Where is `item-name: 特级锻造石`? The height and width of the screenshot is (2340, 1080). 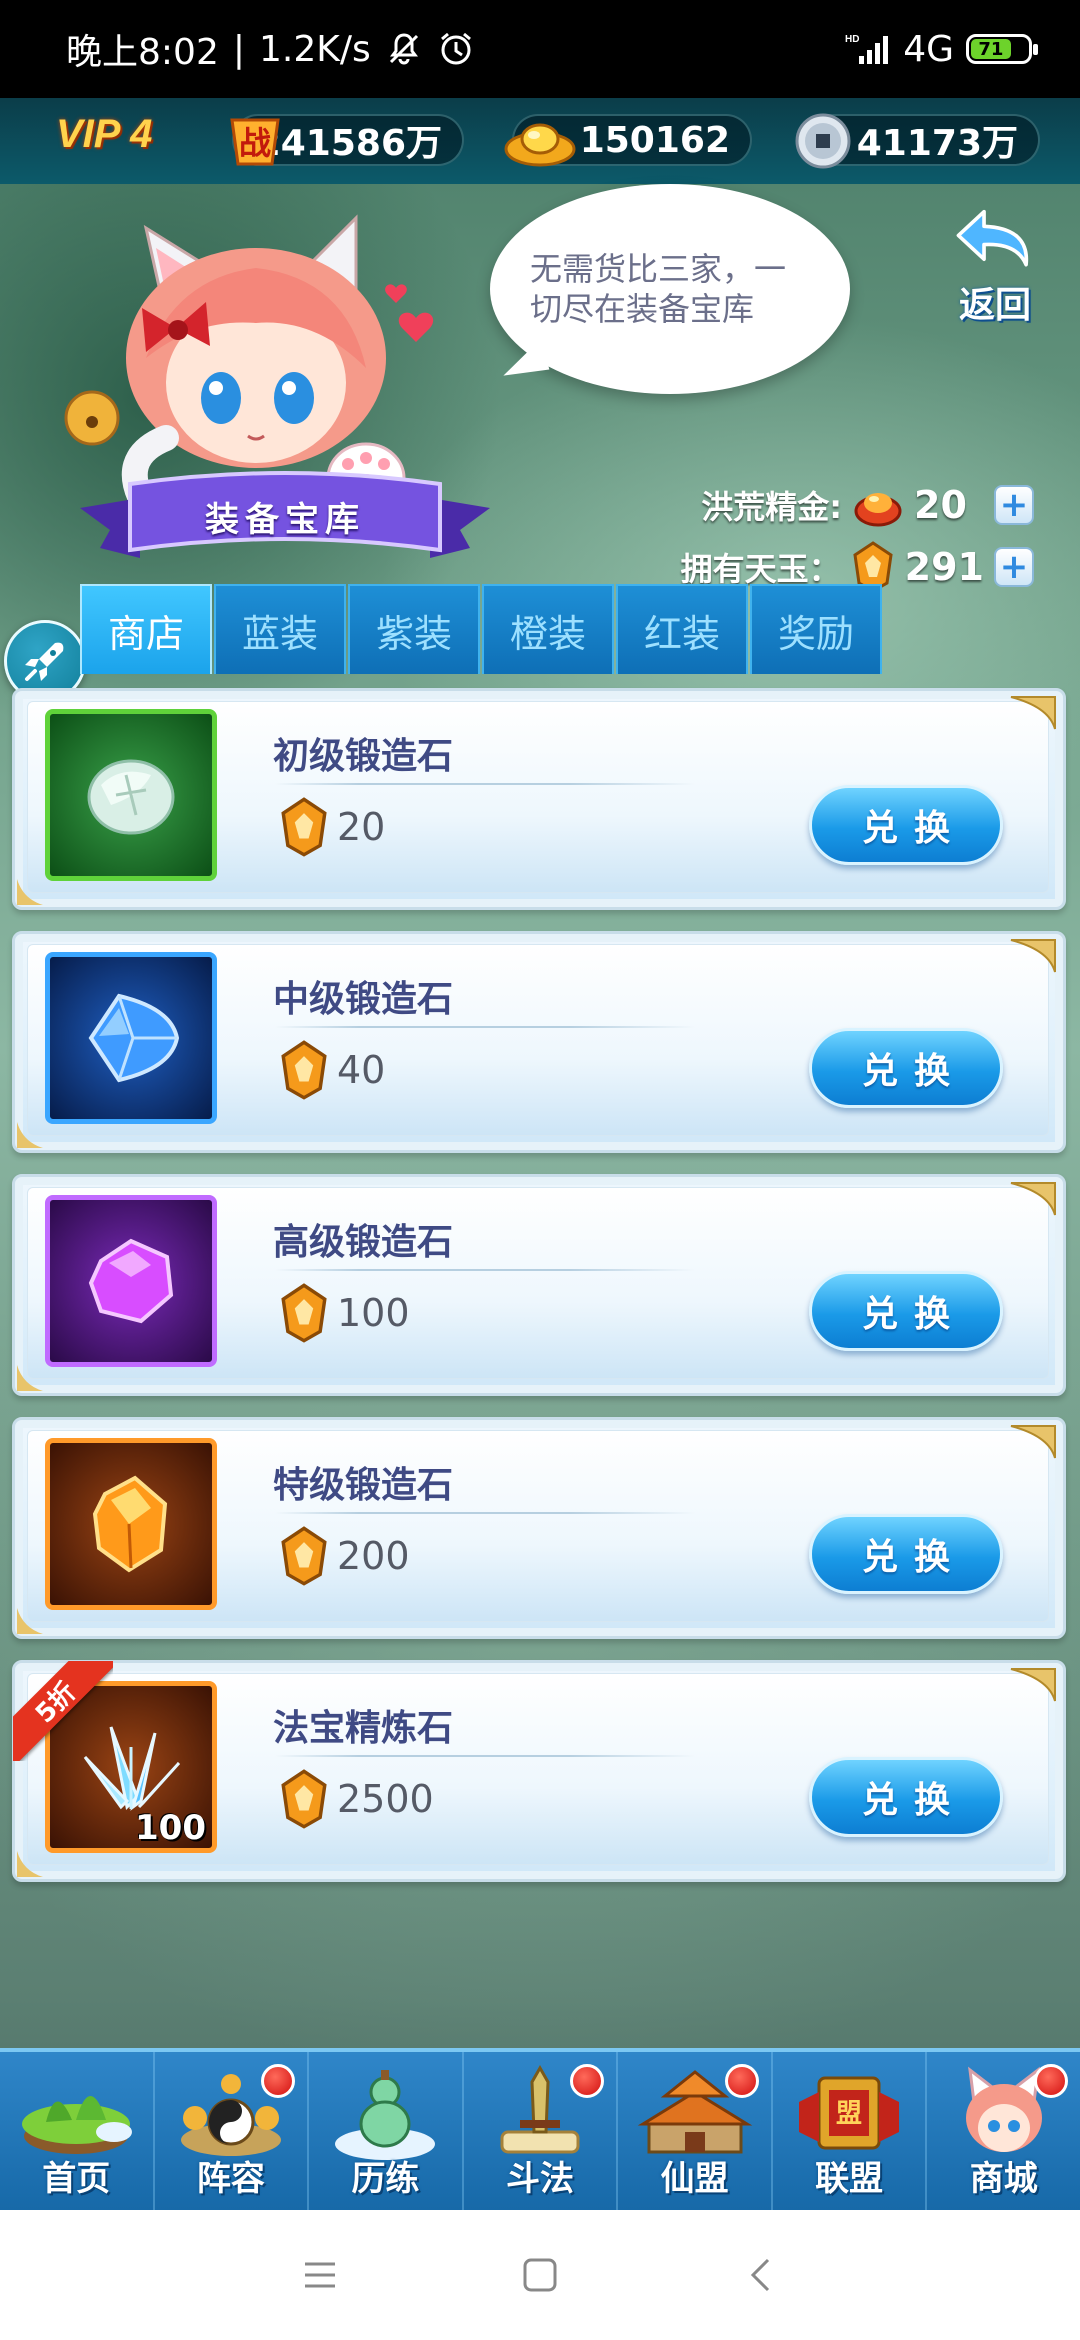
item-name: 特级锻造石 is located at coordinates (363, 1485).